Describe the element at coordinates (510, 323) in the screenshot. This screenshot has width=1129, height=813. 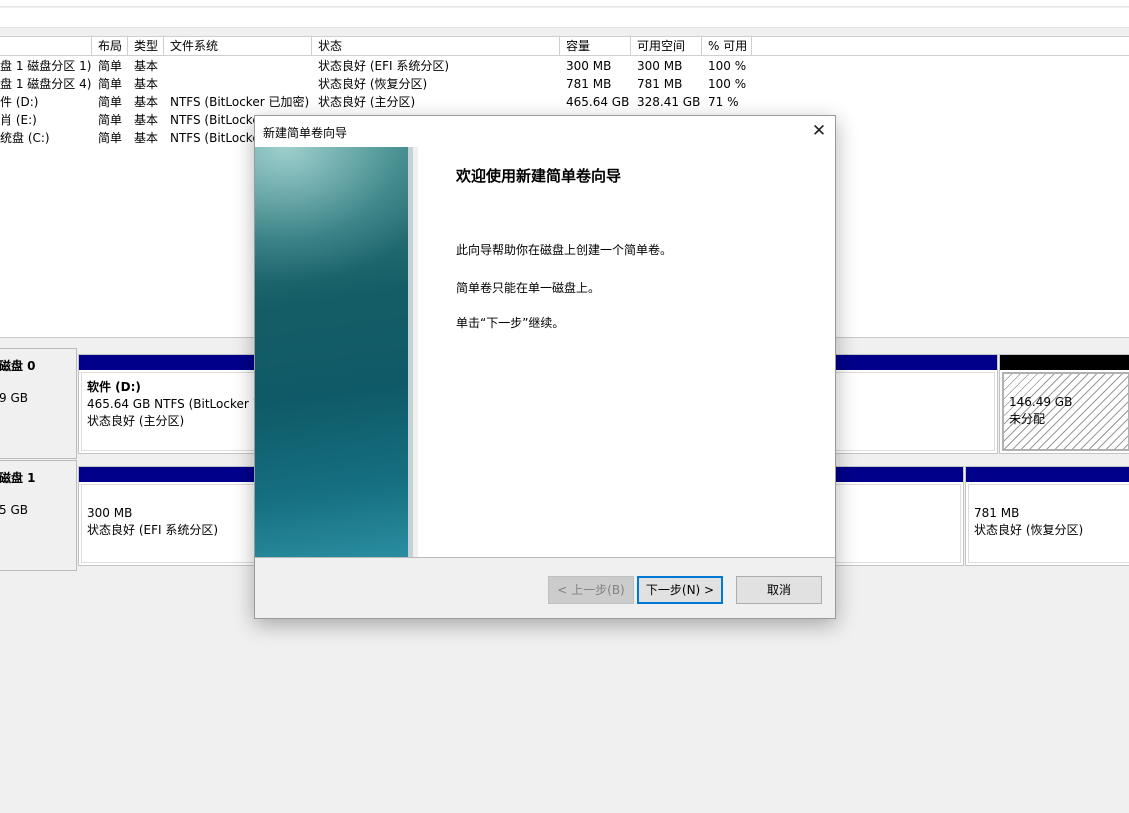
I see `wizard-continue-hint: 单击“下一步”继续。` at that location.